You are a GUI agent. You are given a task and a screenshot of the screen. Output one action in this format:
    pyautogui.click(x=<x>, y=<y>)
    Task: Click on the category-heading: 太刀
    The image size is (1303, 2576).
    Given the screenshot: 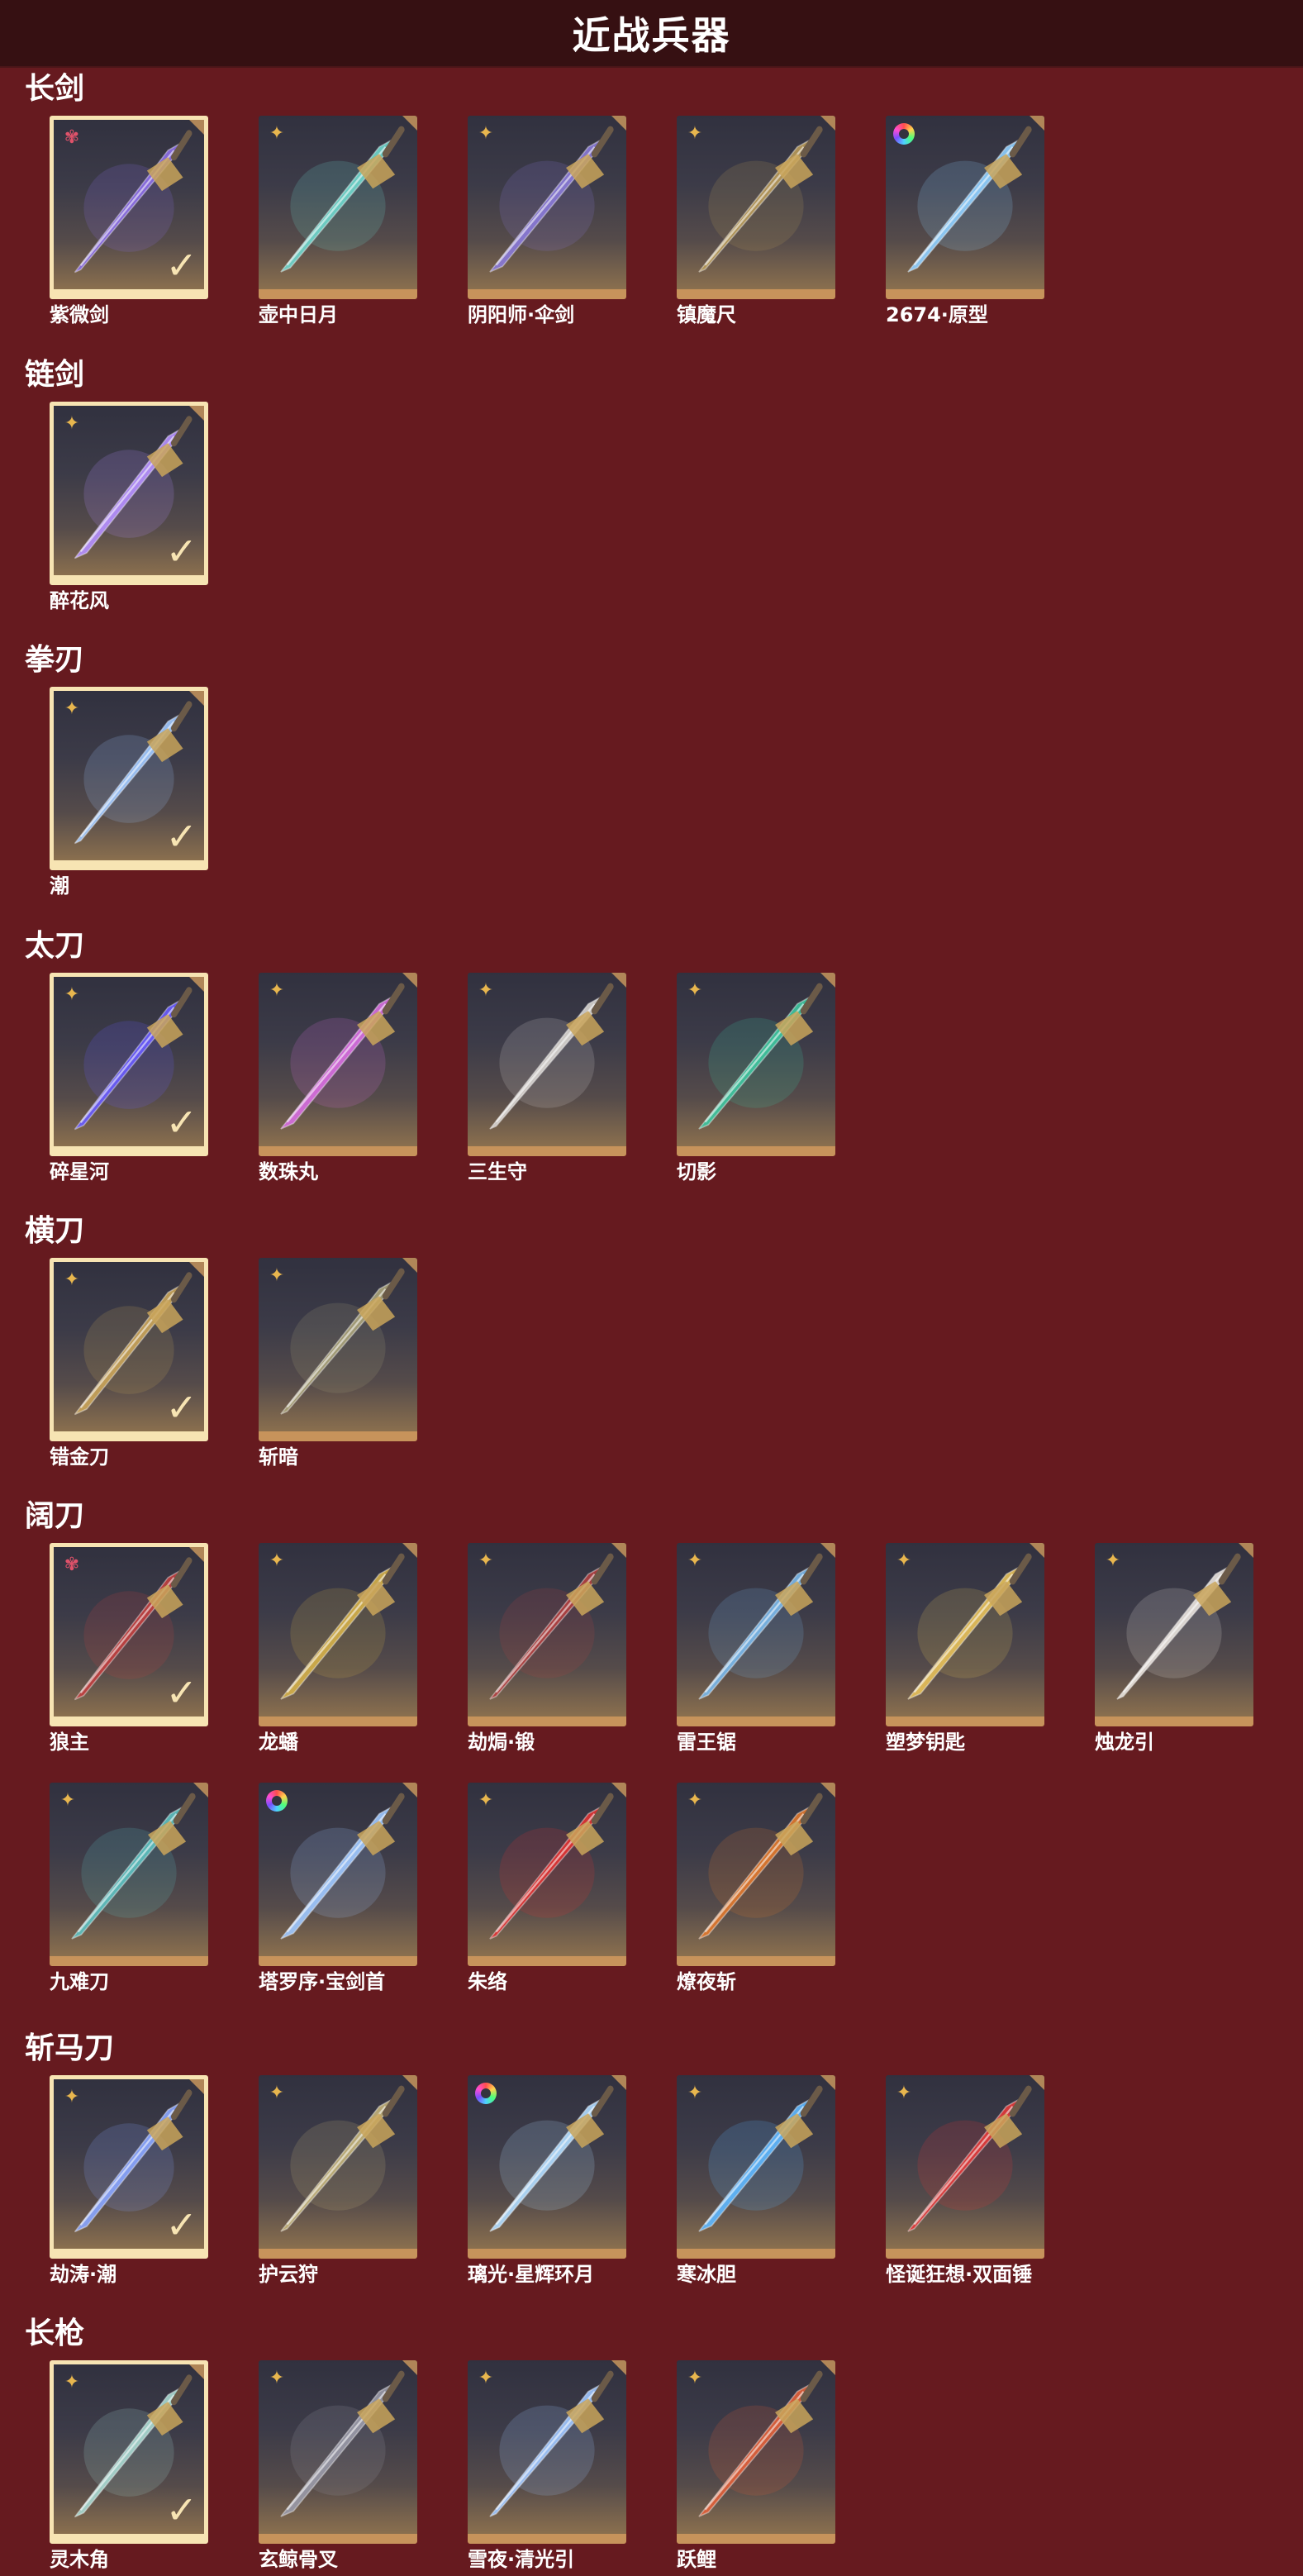 What is the action you would take?
    pyautogui.click(x=55, y=946)
    